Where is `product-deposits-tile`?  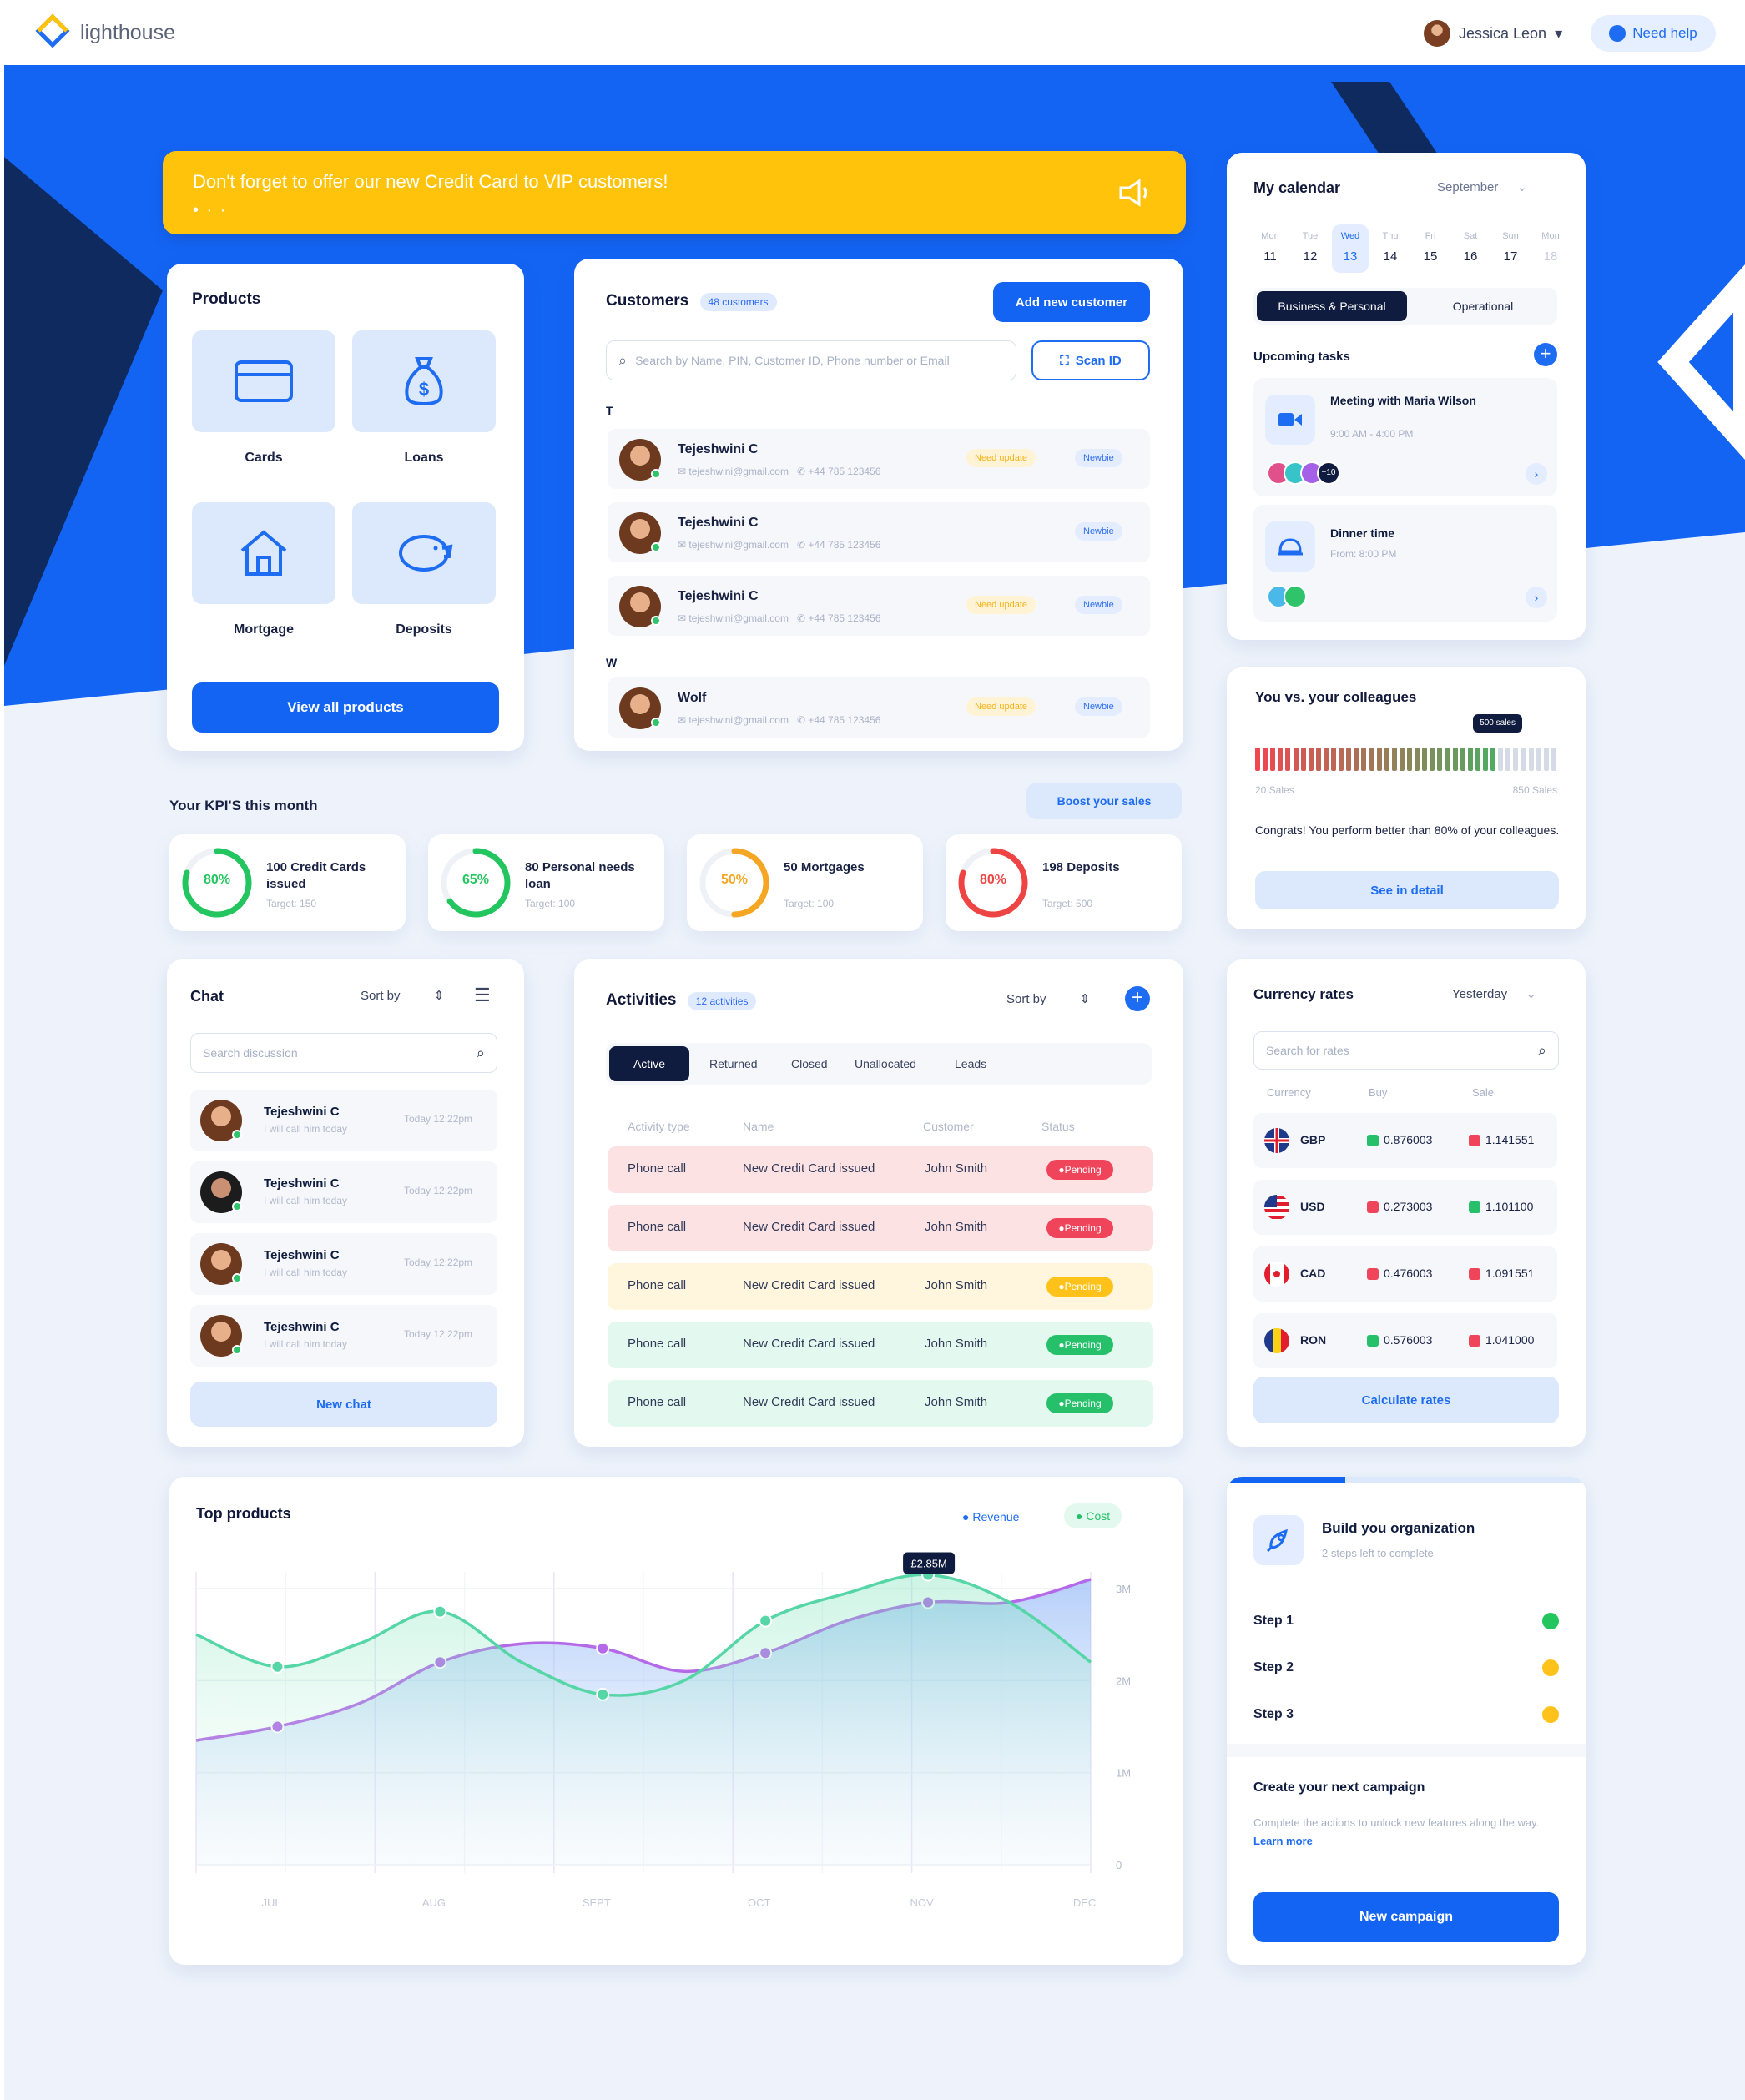
product-deposits-tile is located at coordinates (424, 553).